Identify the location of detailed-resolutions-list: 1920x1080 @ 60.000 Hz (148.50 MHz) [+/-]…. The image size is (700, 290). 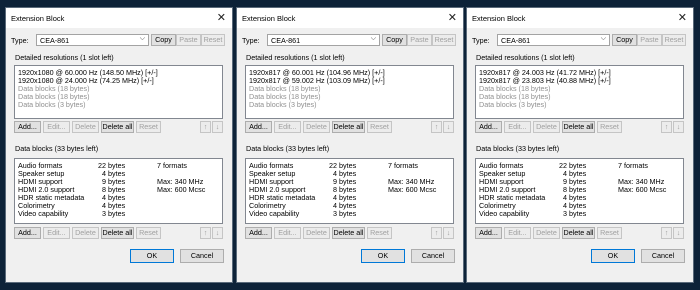
(118, 92).